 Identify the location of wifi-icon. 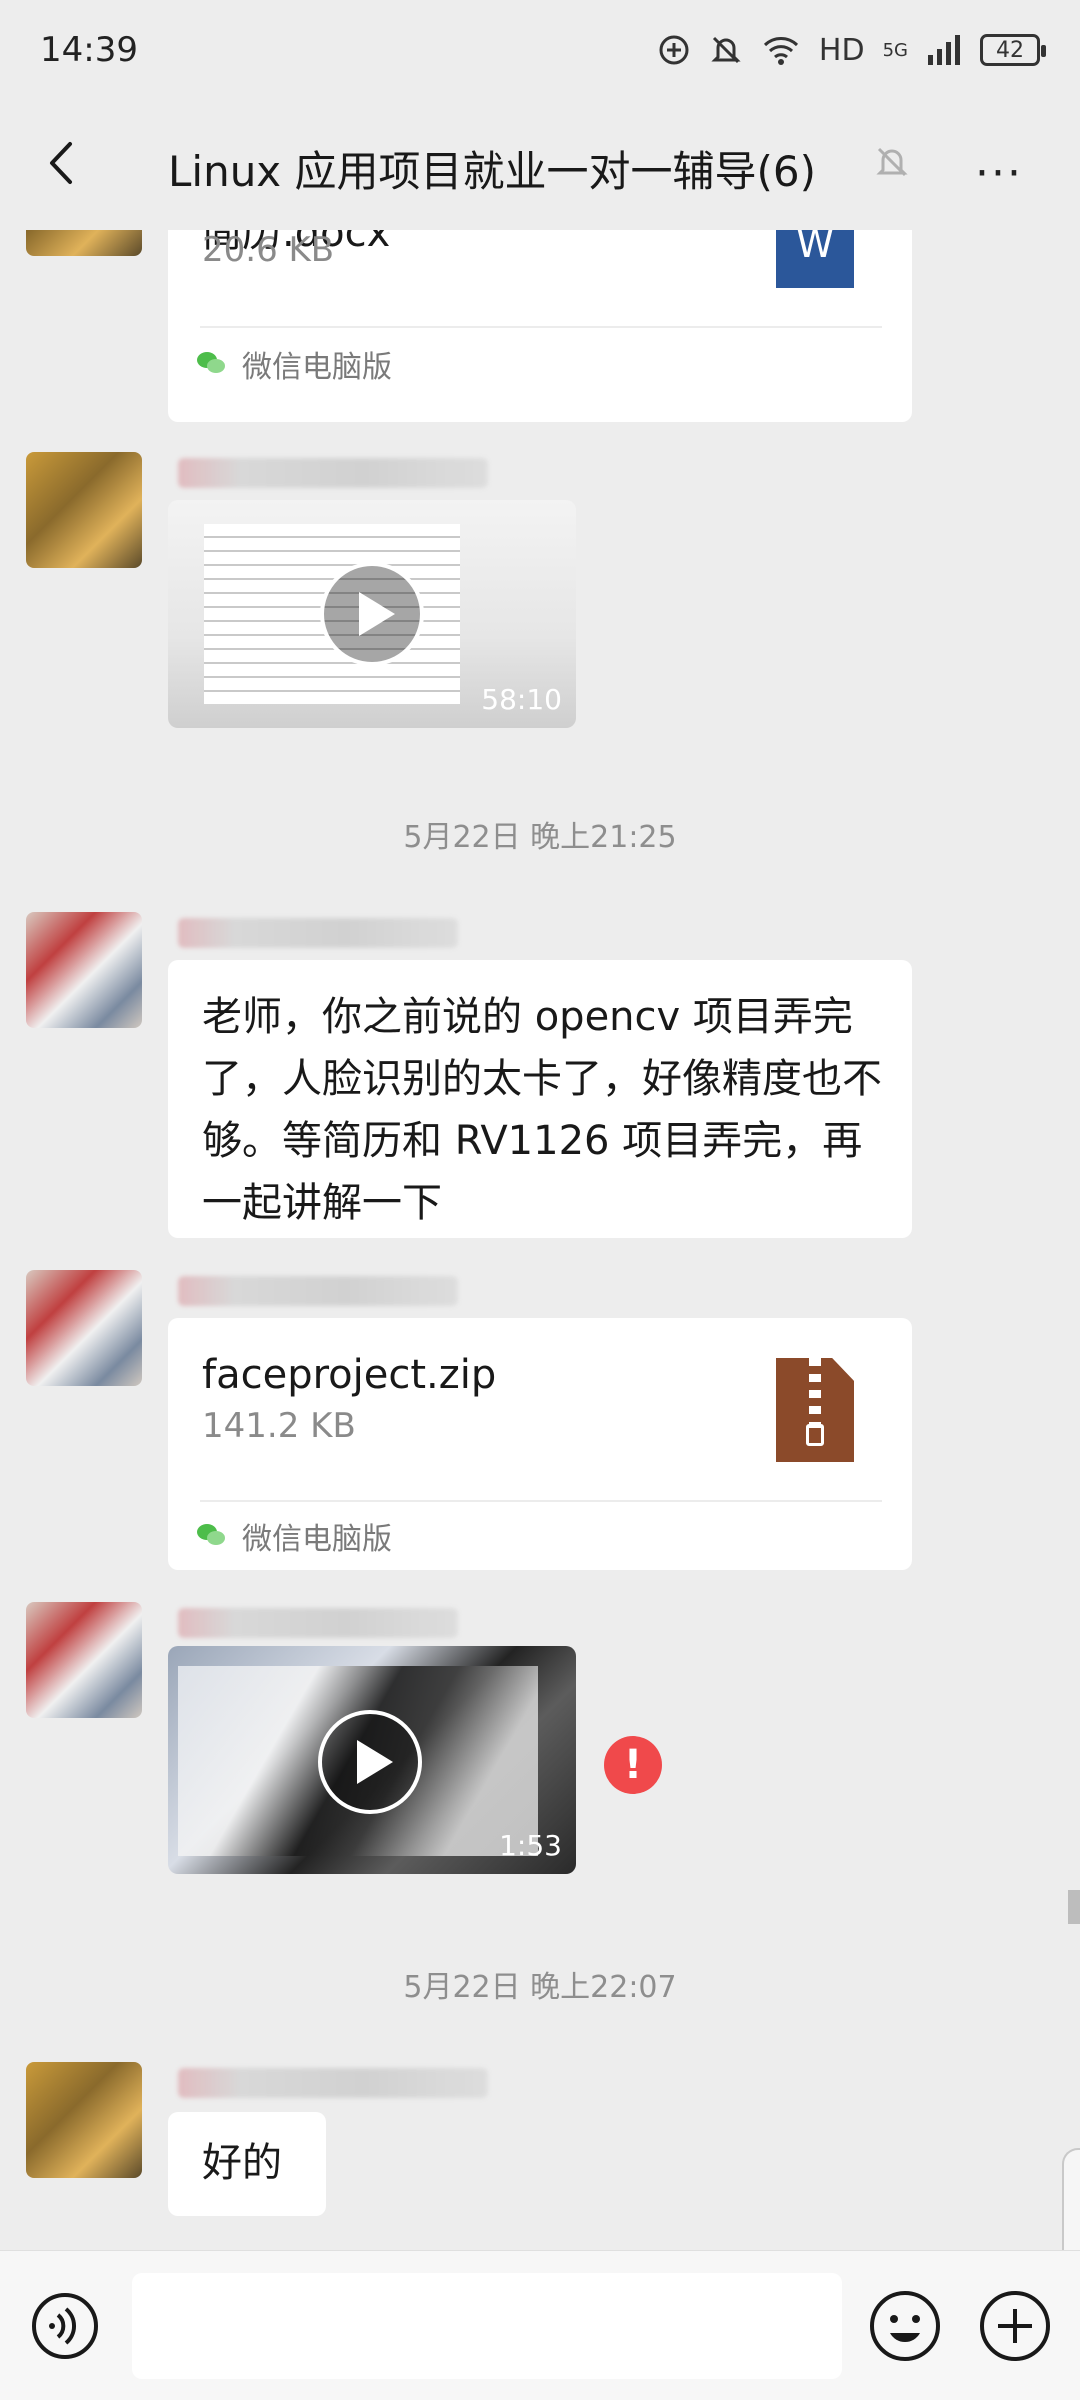
(780, 51).